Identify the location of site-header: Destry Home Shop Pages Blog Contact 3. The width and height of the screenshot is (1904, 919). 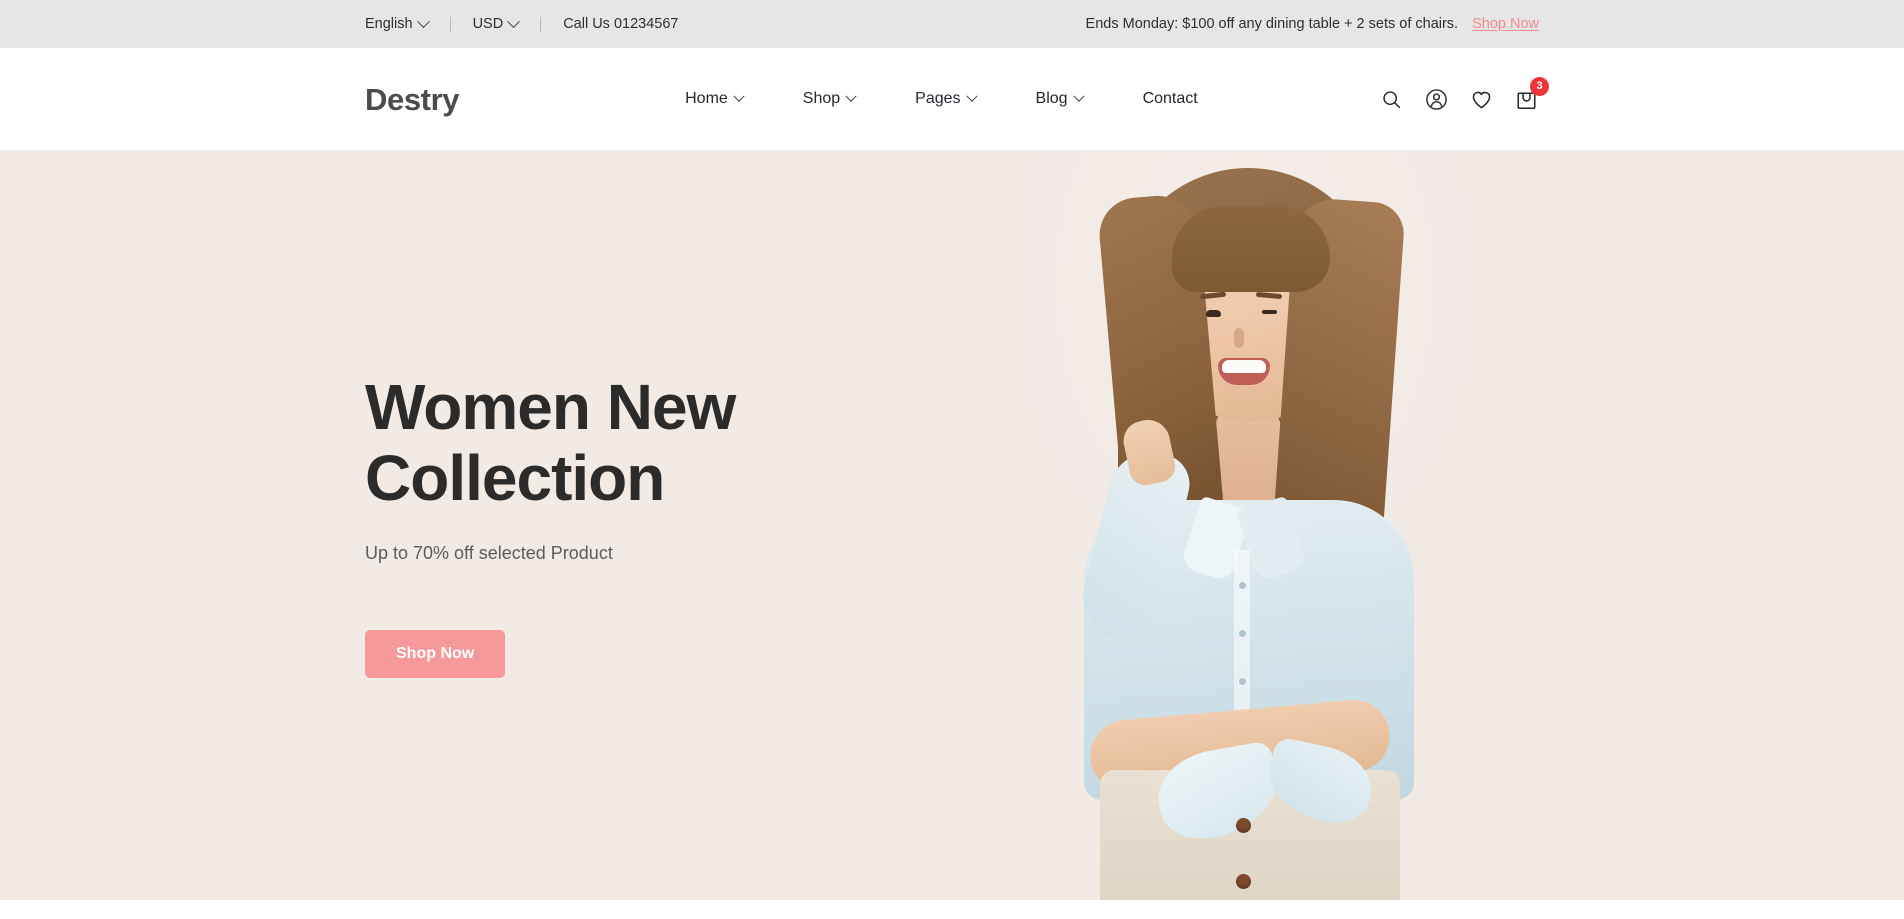
(952, 99).